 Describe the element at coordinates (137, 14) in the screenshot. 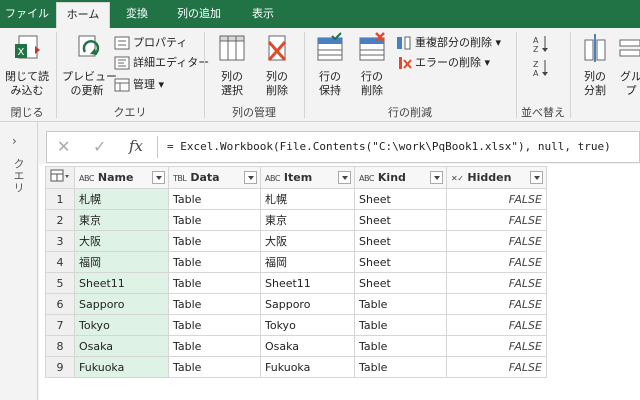

I see `tab-transform: 変換` at that location.